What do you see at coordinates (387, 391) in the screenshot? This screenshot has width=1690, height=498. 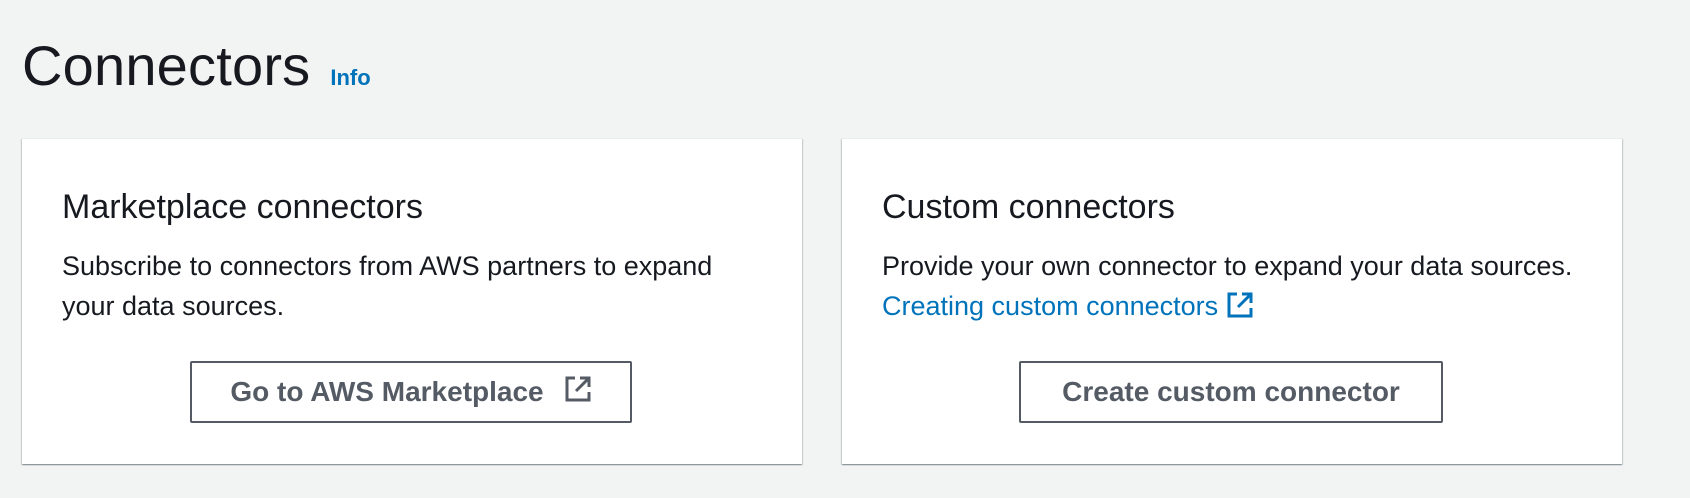 I see `go-to-aws-marketplace-label: Go to AWS Marketplace` at bounding box center [387, 391].